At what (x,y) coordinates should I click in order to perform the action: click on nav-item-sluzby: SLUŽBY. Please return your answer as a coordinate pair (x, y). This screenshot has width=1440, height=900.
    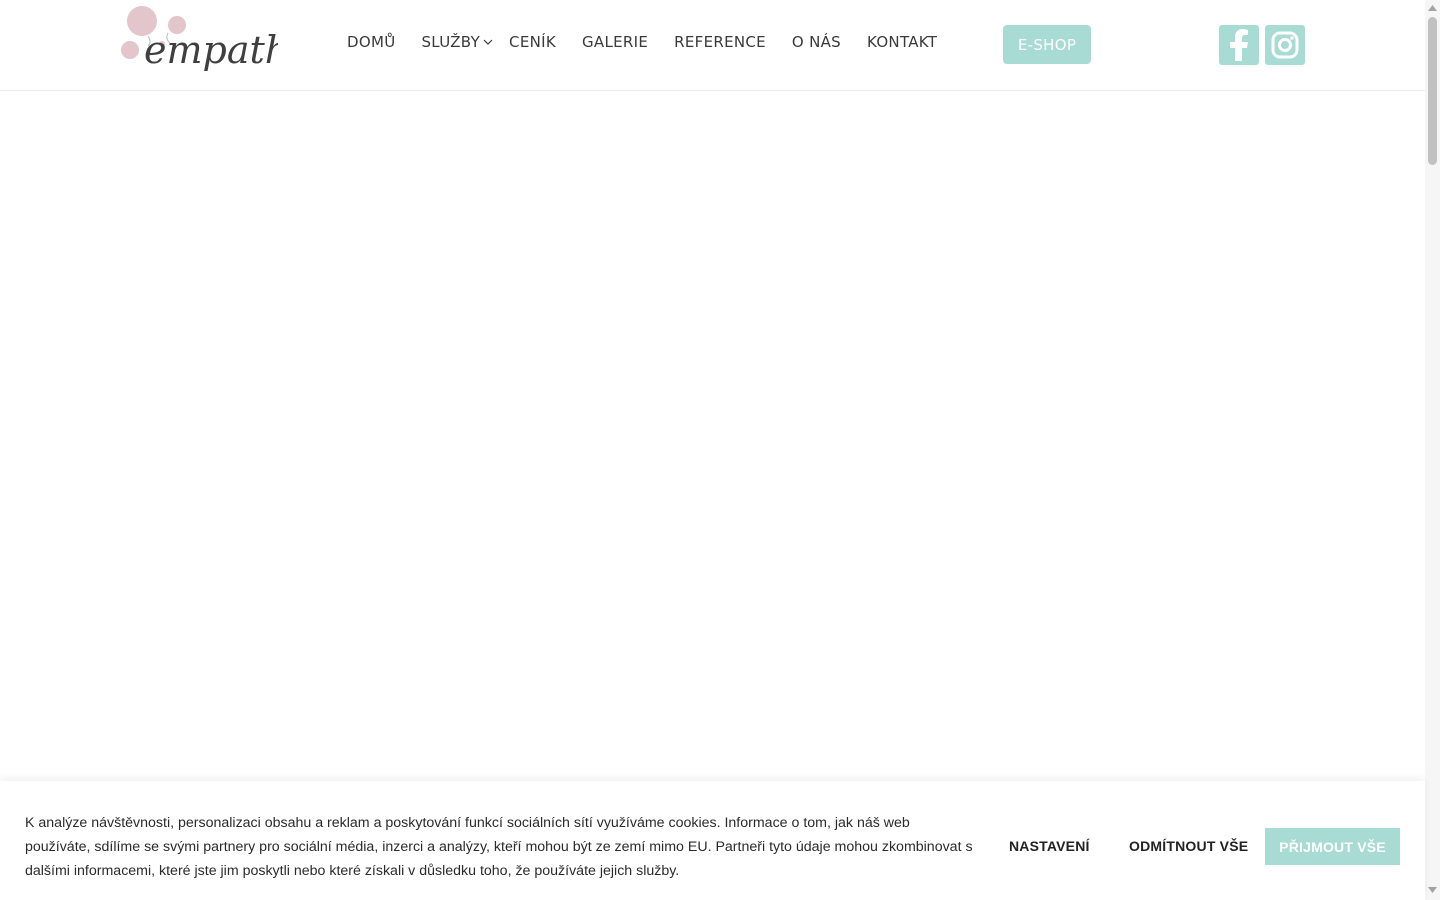
    Looking at the image, I should click on (457, 42).